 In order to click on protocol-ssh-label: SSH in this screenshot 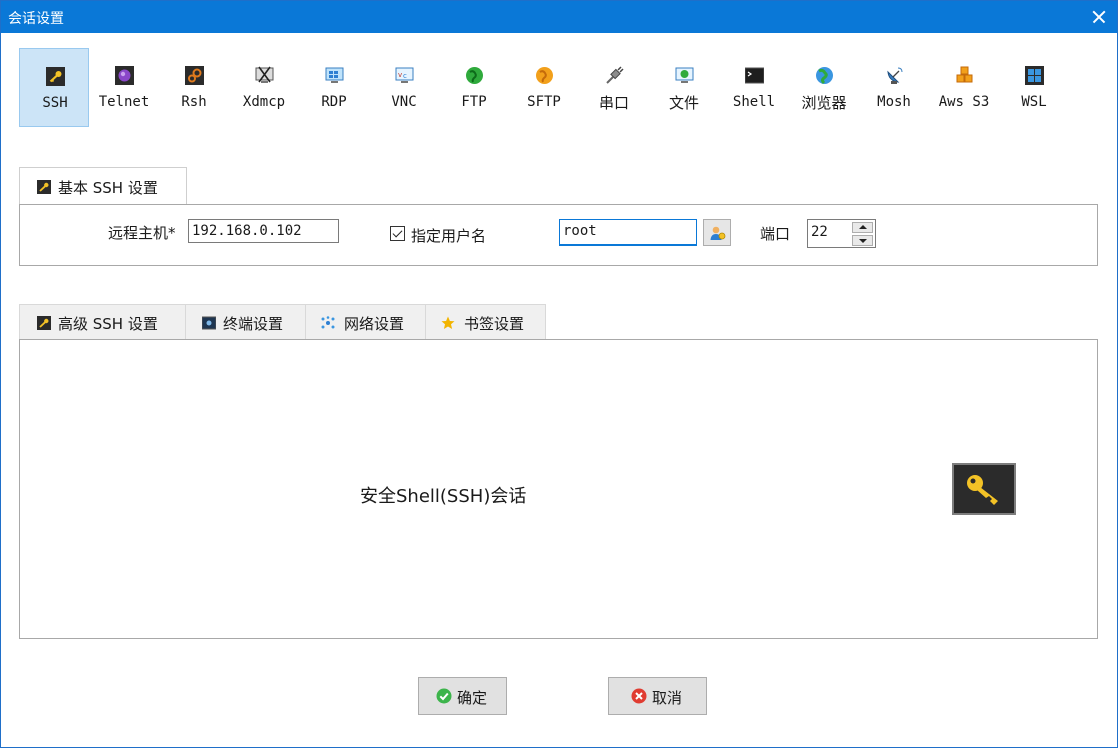, I will do `click(55, 103)`.